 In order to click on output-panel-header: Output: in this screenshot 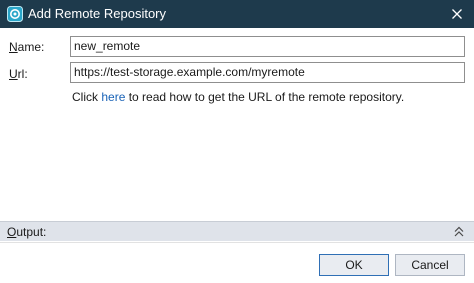, I will do `click(237, 231)`.